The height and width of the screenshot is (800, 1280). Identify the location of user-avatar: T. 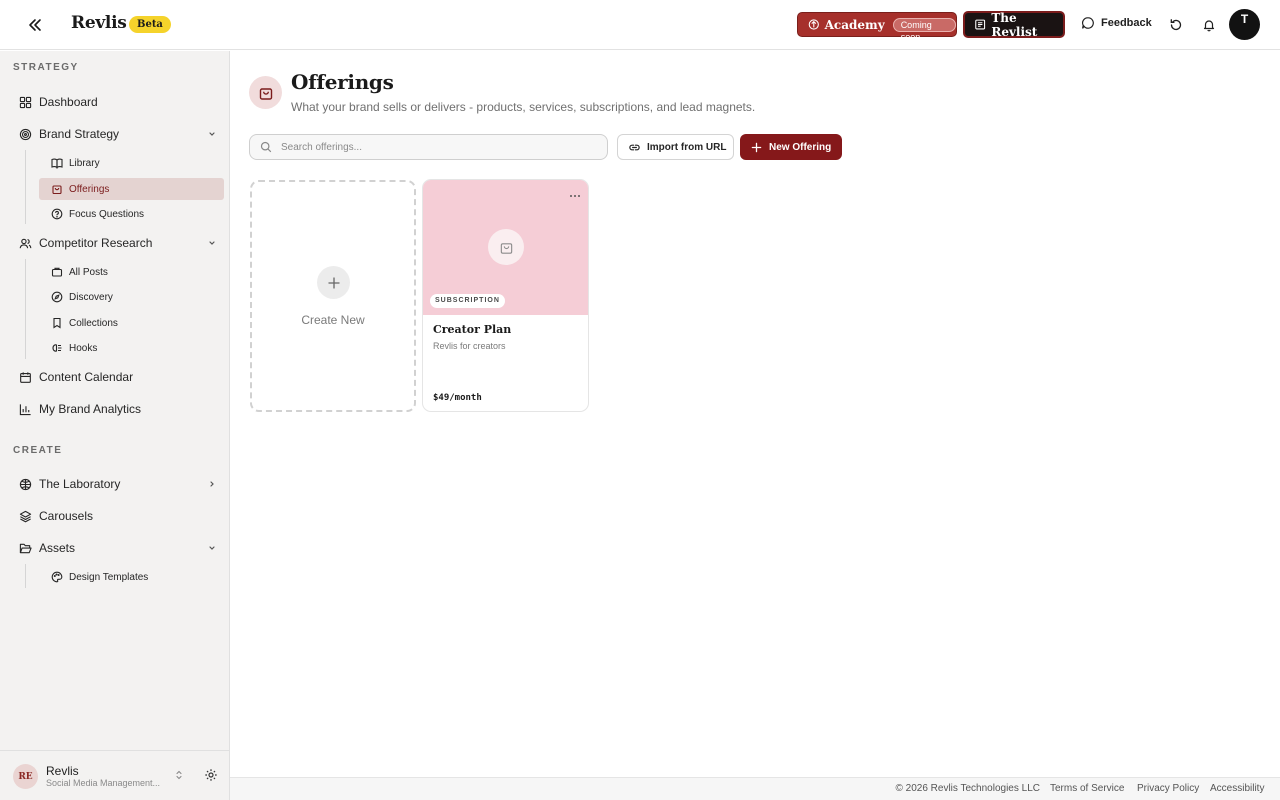
(1244, 24).